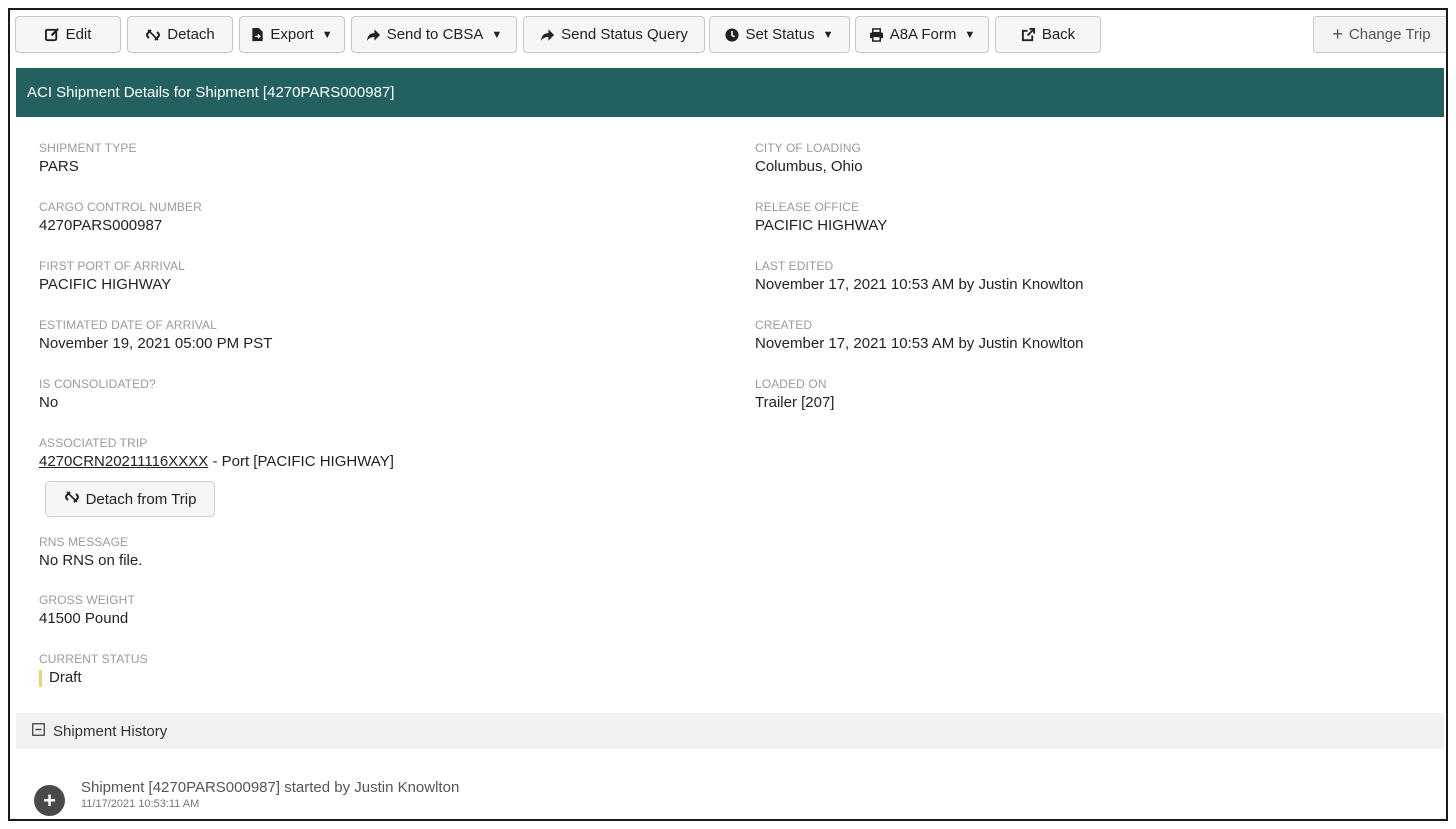 The image size is (1456, 829). What do you see at coordinates (93, 659) in the screenshot?
I see `field-label: Current Status` at bounding box center [93, 659].